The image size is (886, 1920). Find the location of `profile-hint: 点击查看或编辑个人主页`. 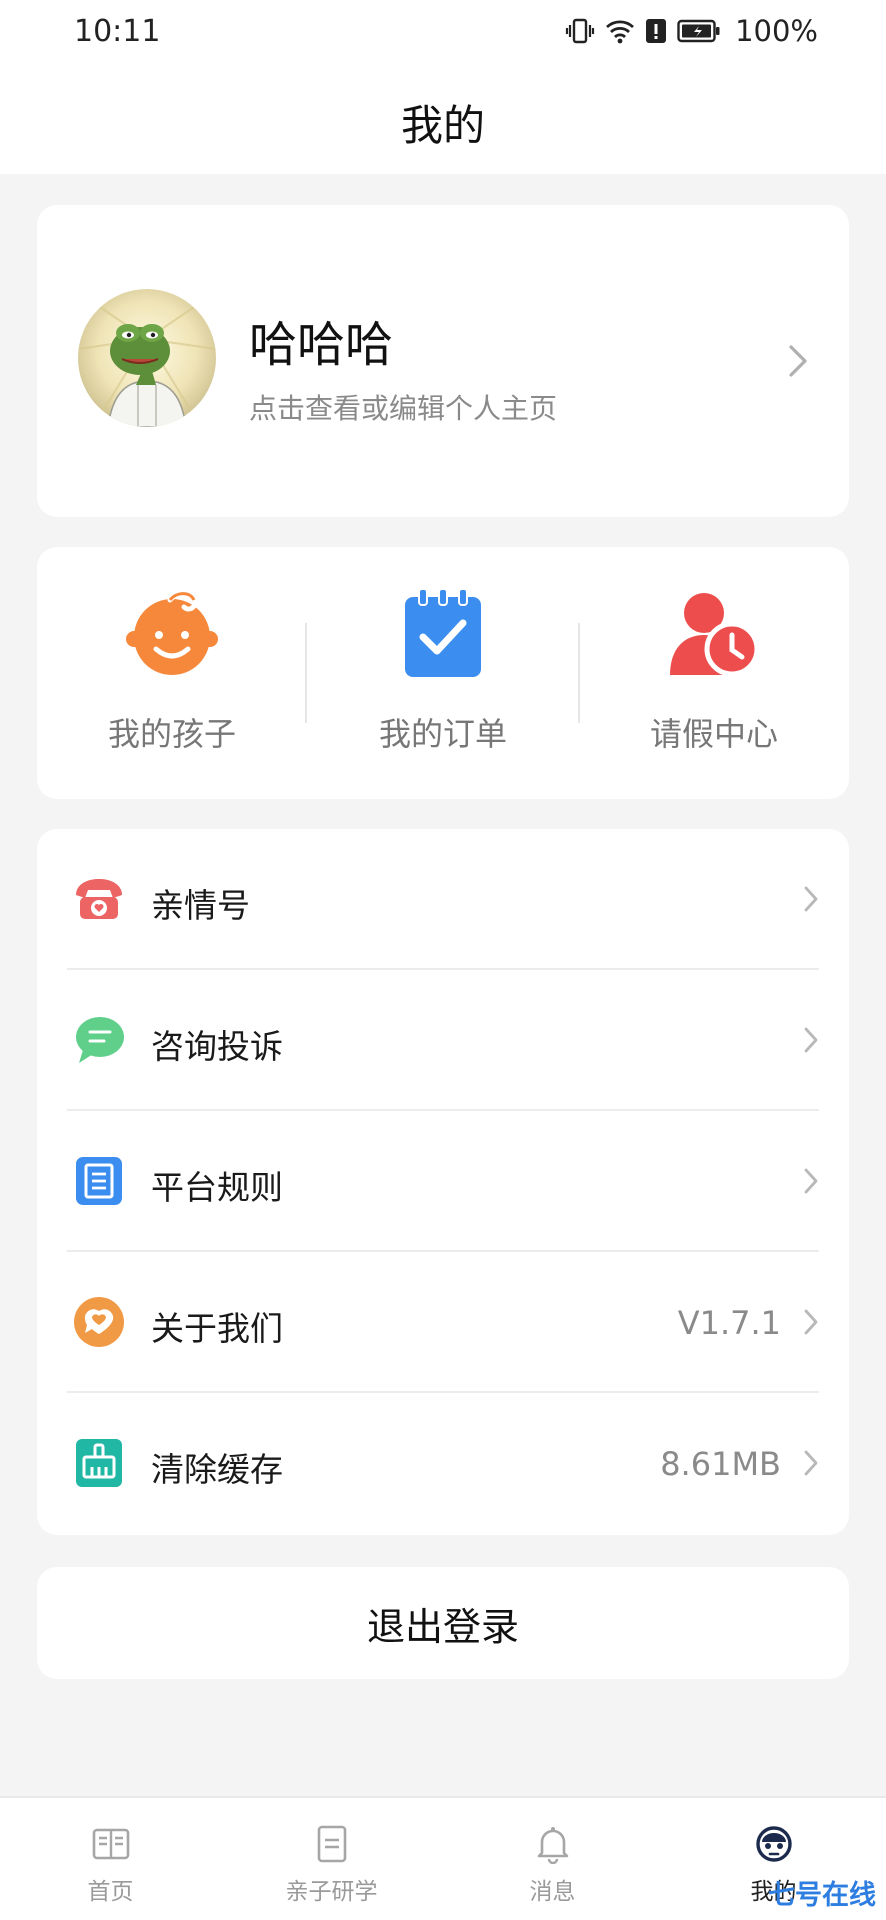

profile-hint: 点击查看或编辑个人主页 is located at coordinates (403, 408).